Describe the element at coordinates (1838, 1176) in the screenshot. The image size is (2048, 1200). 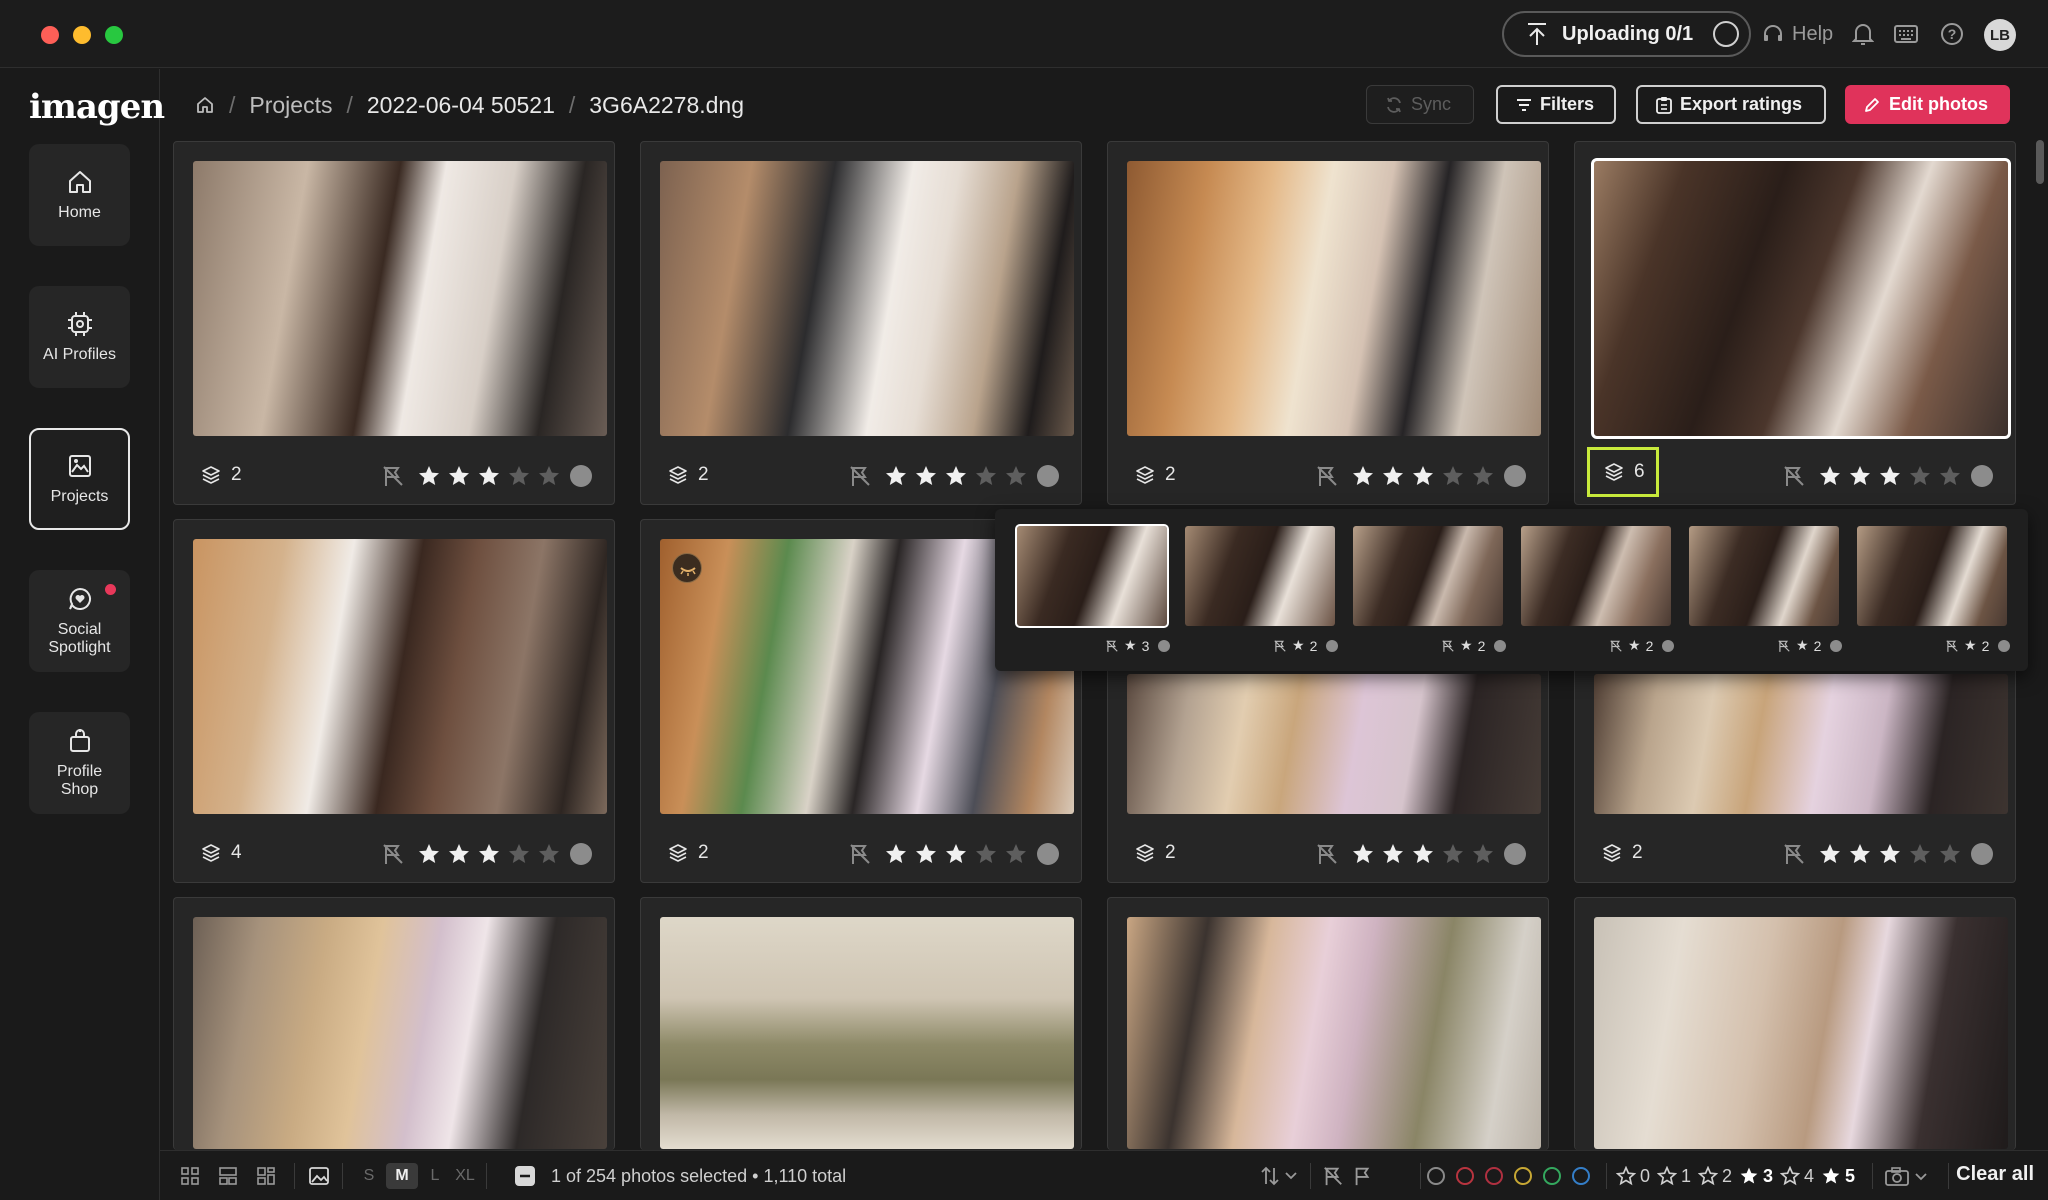
I see `star-filter-5: 5` at that location.